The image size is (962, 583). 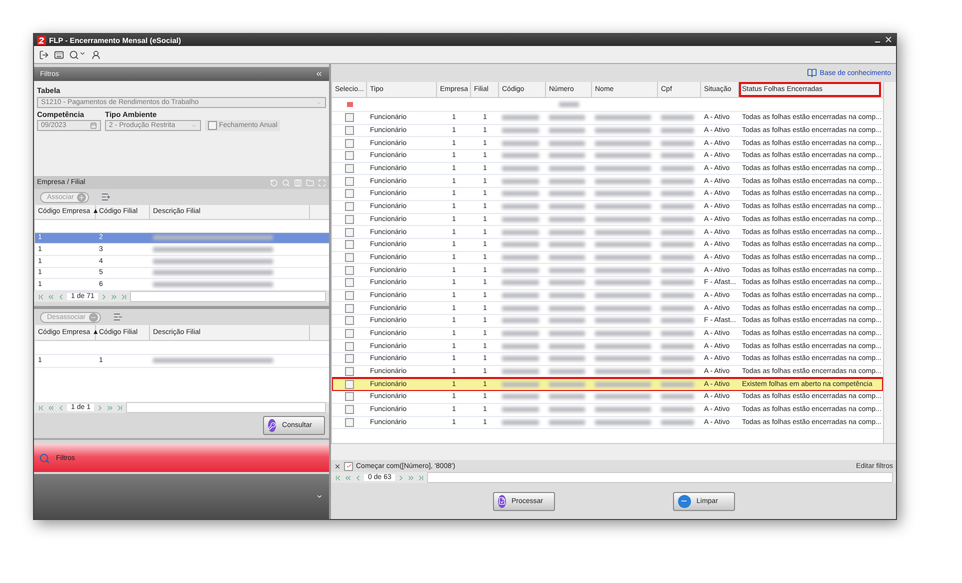 What do you see at coordinates (319, 74) in the screenshot?
I see `collapse-icon` at bounding box center [319, 74].